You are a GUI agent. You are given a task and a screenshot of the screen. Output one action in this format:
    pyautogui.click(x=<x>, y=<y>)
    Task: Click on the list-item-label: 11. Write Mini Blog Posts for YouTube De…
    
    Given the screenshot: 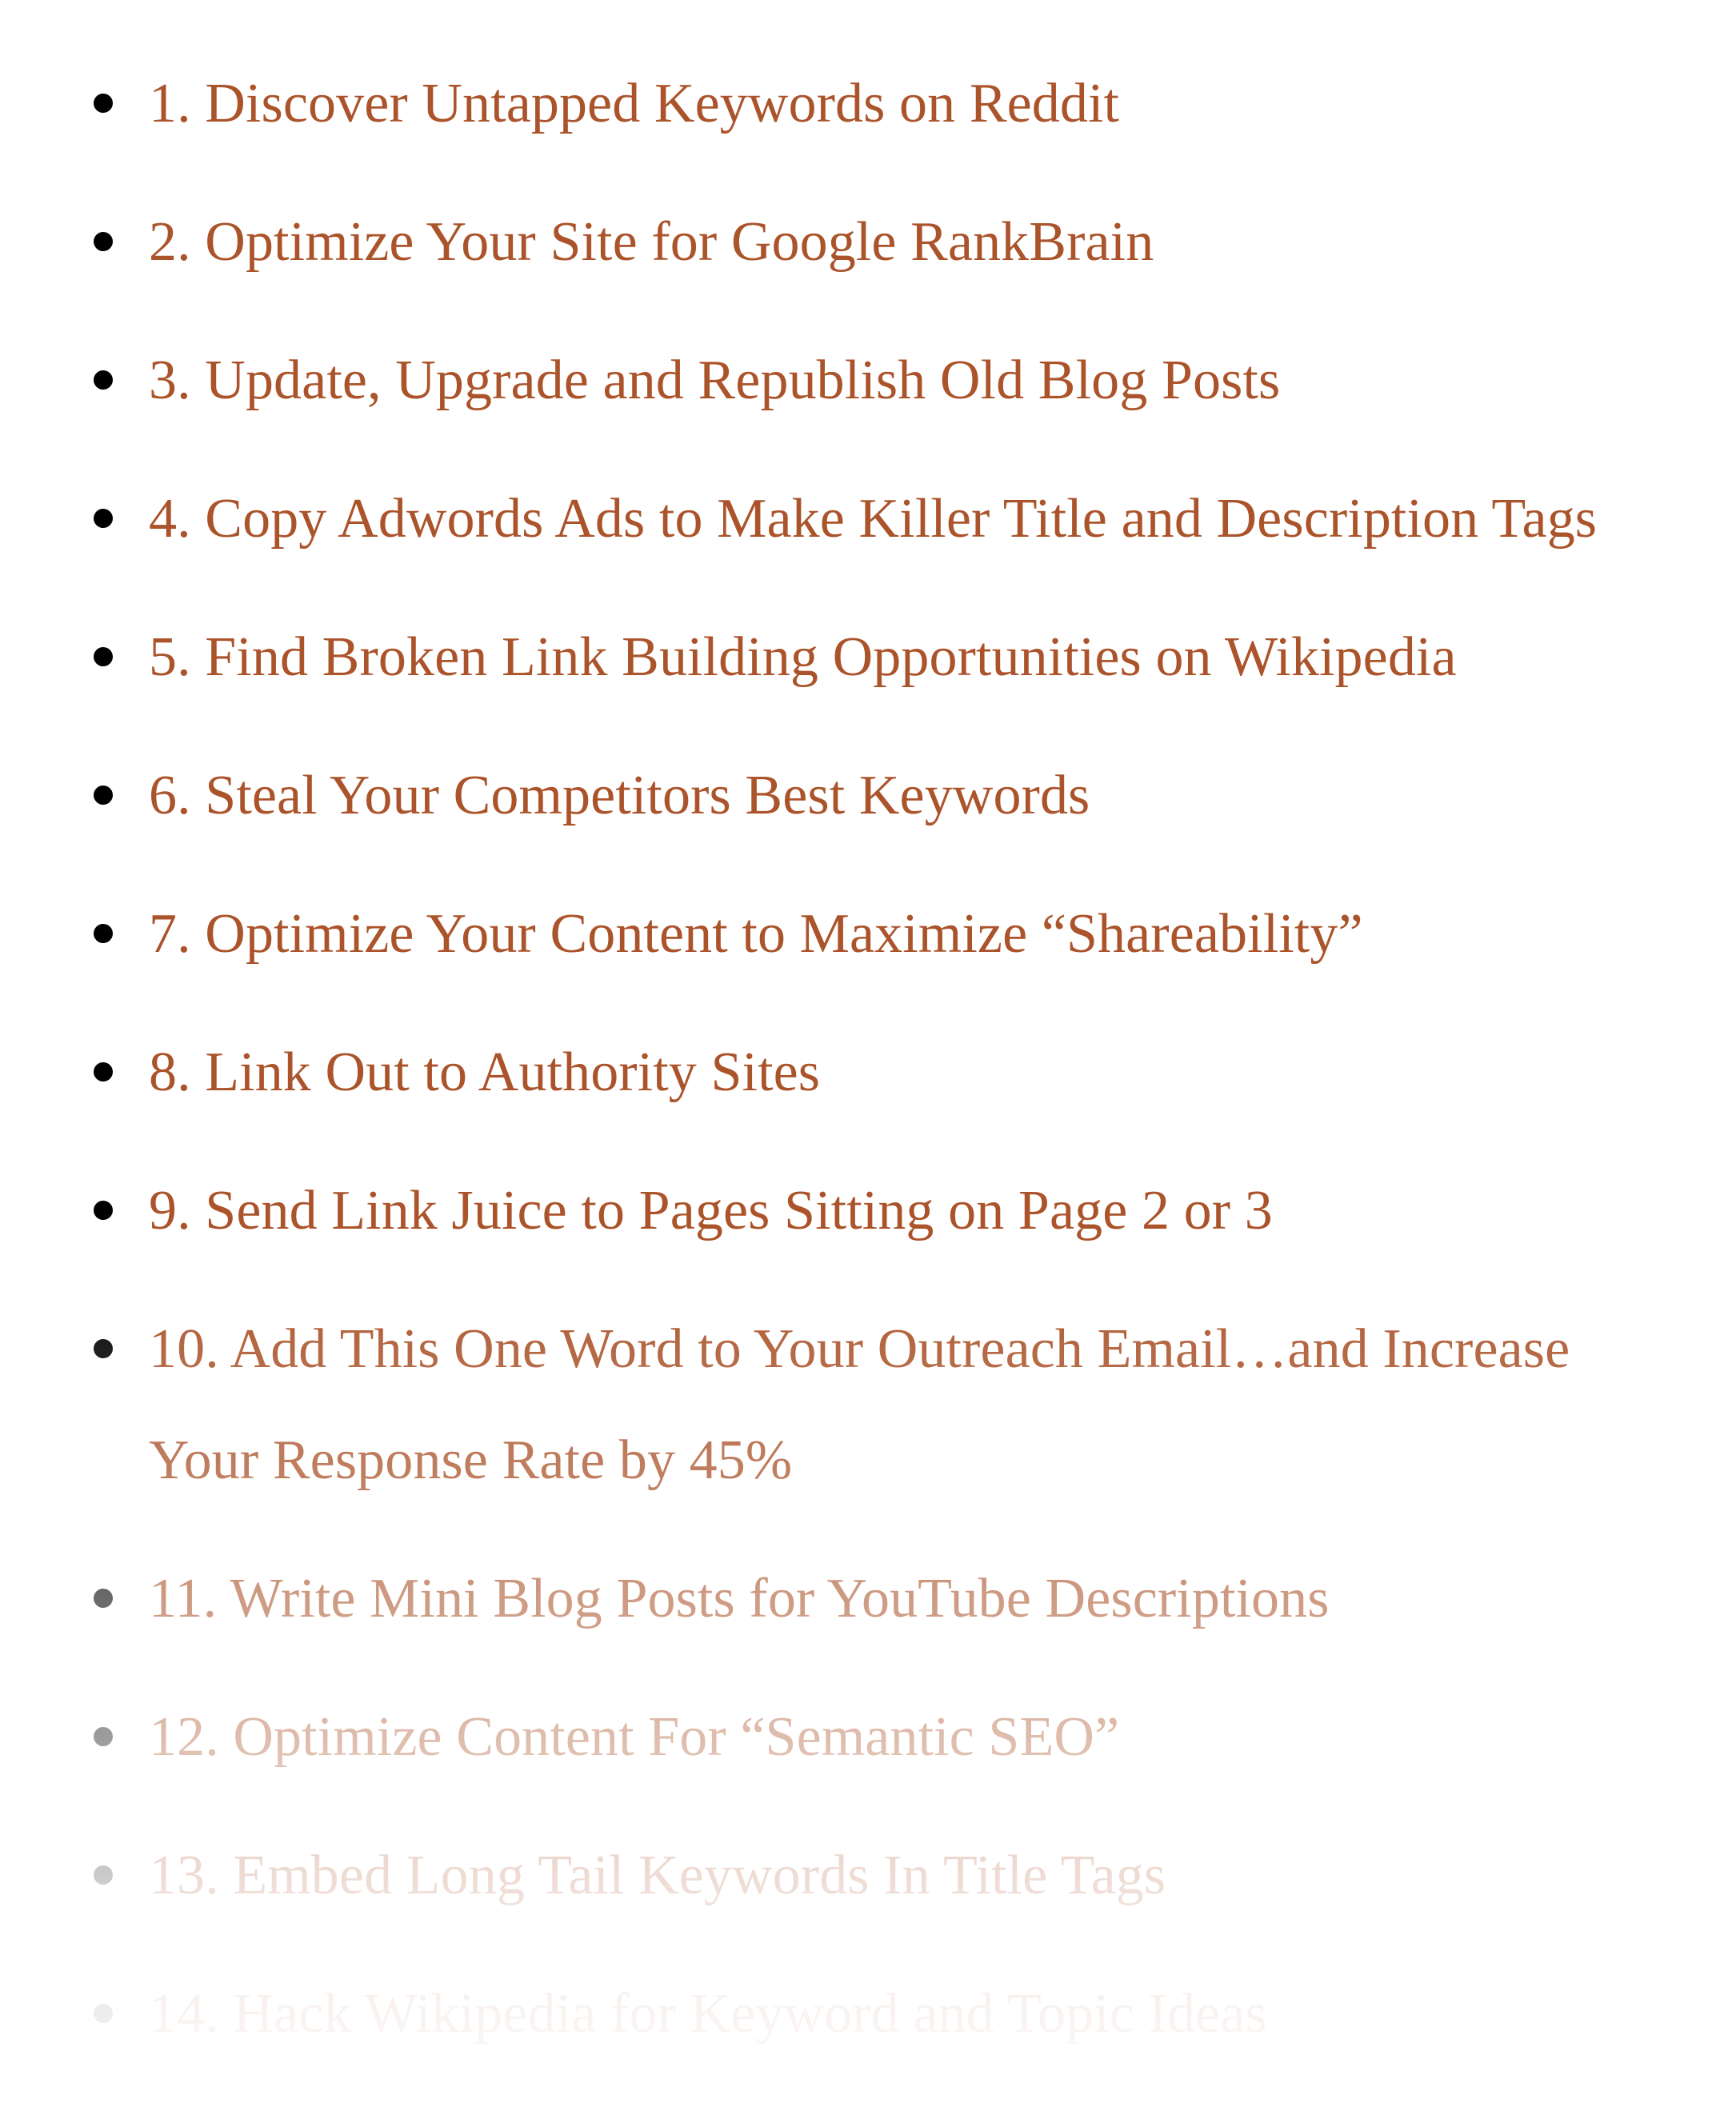 What is the action you would take?
    pyautogui.click(x=739, y=1598)
    